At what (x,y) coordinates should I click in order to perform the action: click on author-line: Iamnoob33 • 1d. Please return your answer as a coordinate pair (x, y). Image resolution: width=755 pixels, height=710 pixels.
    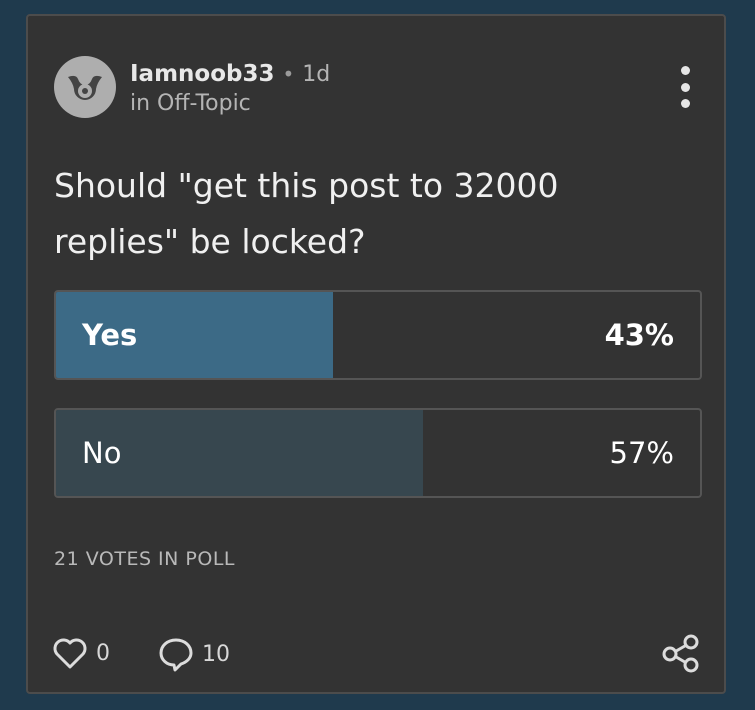
    Looking at the image, I should click on (230, 74).